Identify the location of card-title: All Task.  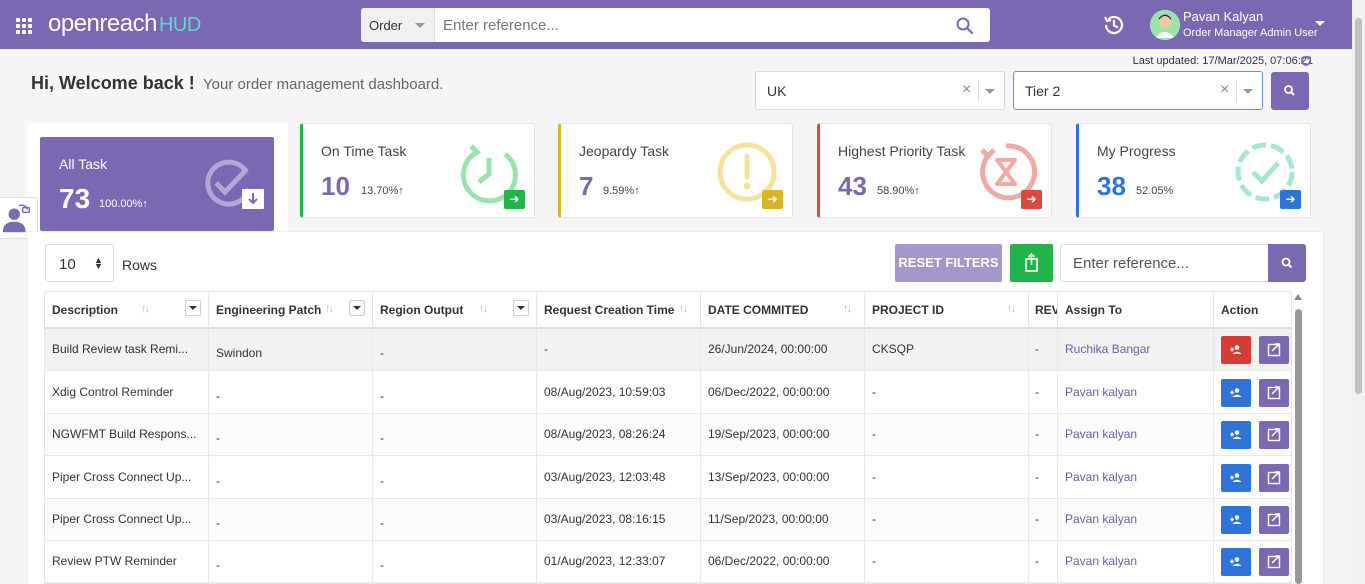
(83, 164).